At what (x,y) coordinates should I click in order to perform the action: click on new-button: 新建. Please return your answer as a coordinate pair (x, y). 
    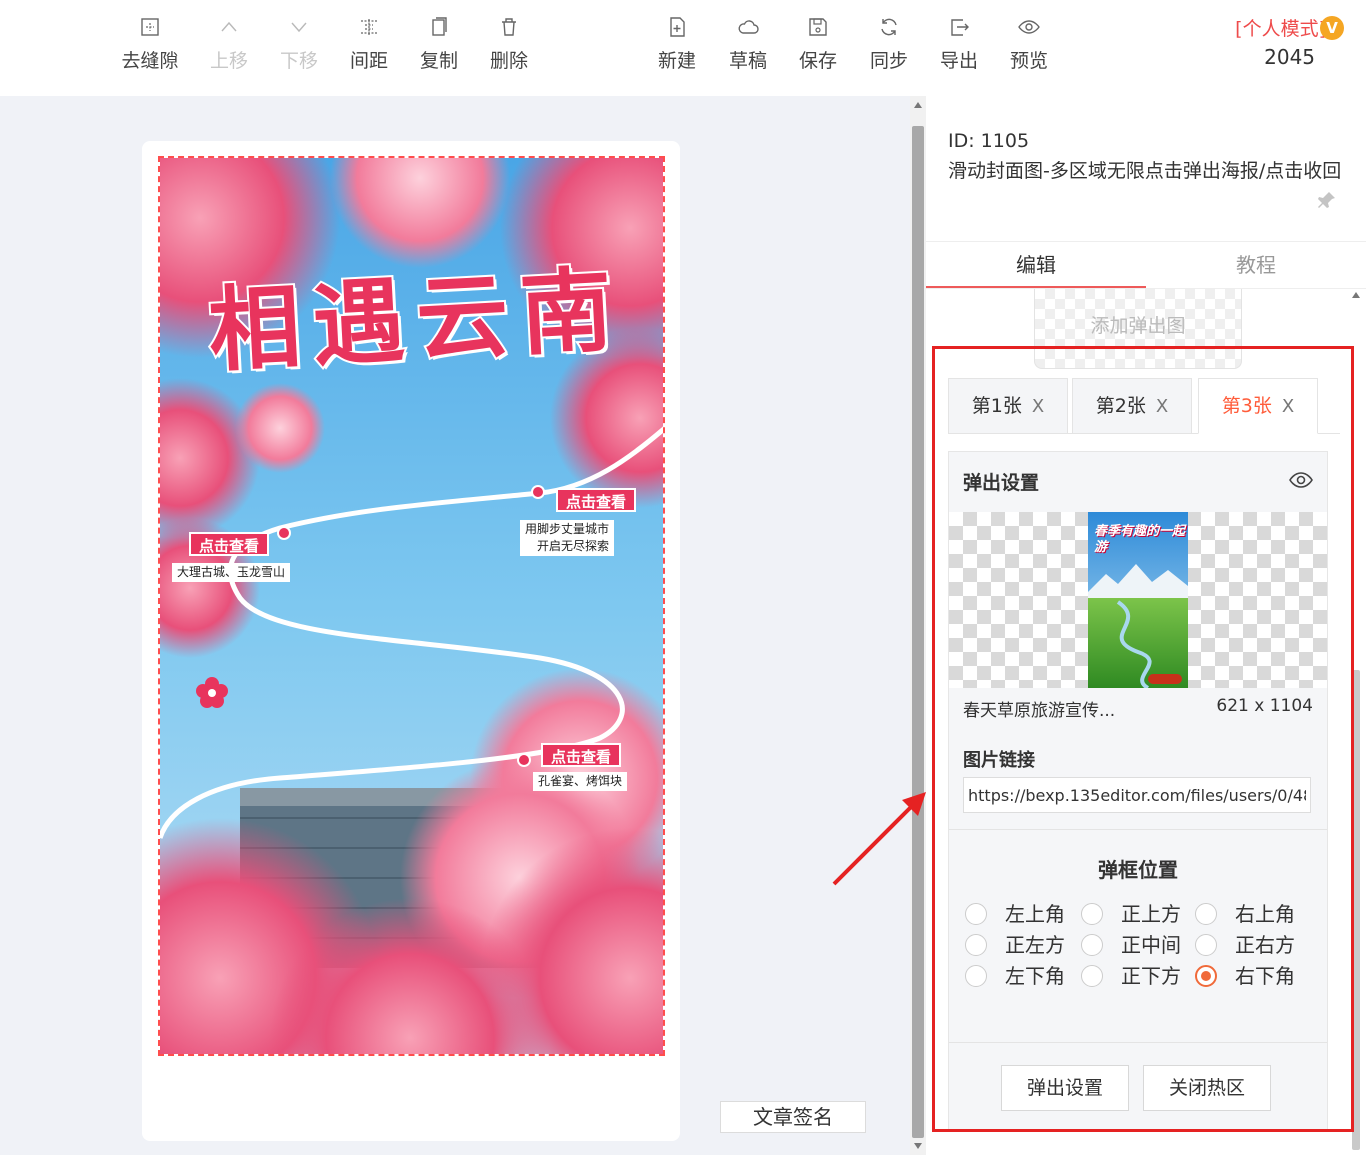
    Looking at the image, I should click on (677, 44).